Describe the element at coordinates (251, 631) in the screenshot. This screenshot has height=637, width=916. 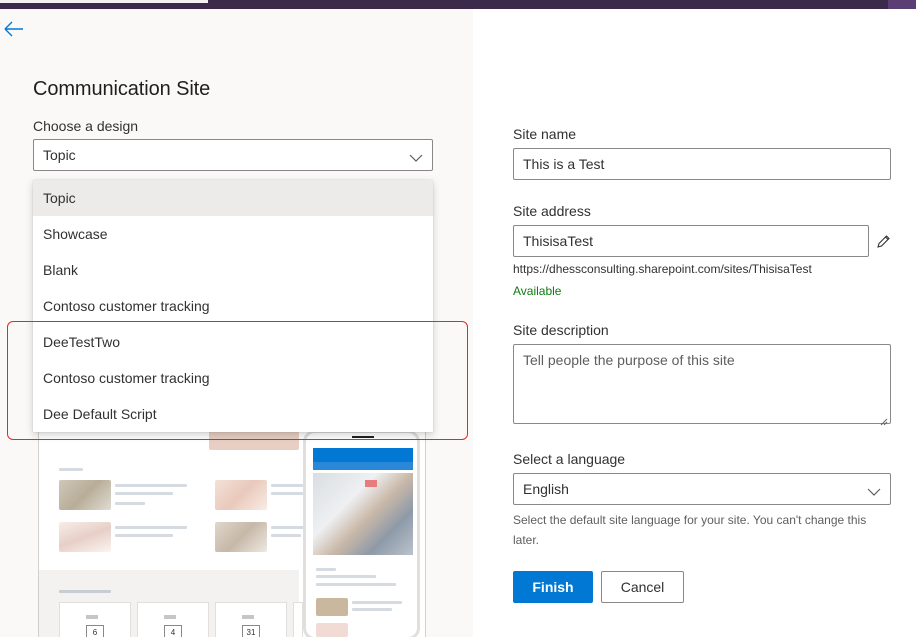
I see `preview-event-day: 31` at that location.